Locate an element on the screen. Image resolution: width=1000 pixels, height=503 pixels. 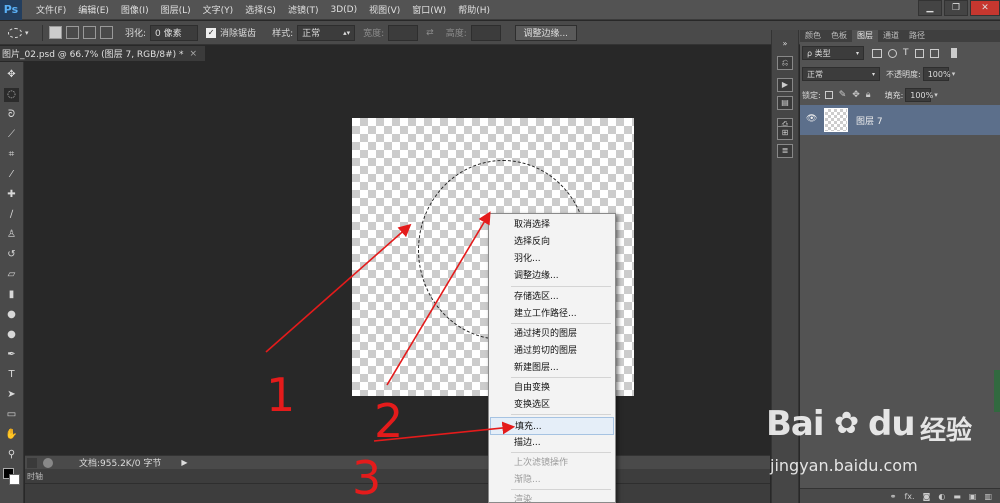
layer-filter-select: ρ 类型 ▾ is located at coordinates (833, 53).